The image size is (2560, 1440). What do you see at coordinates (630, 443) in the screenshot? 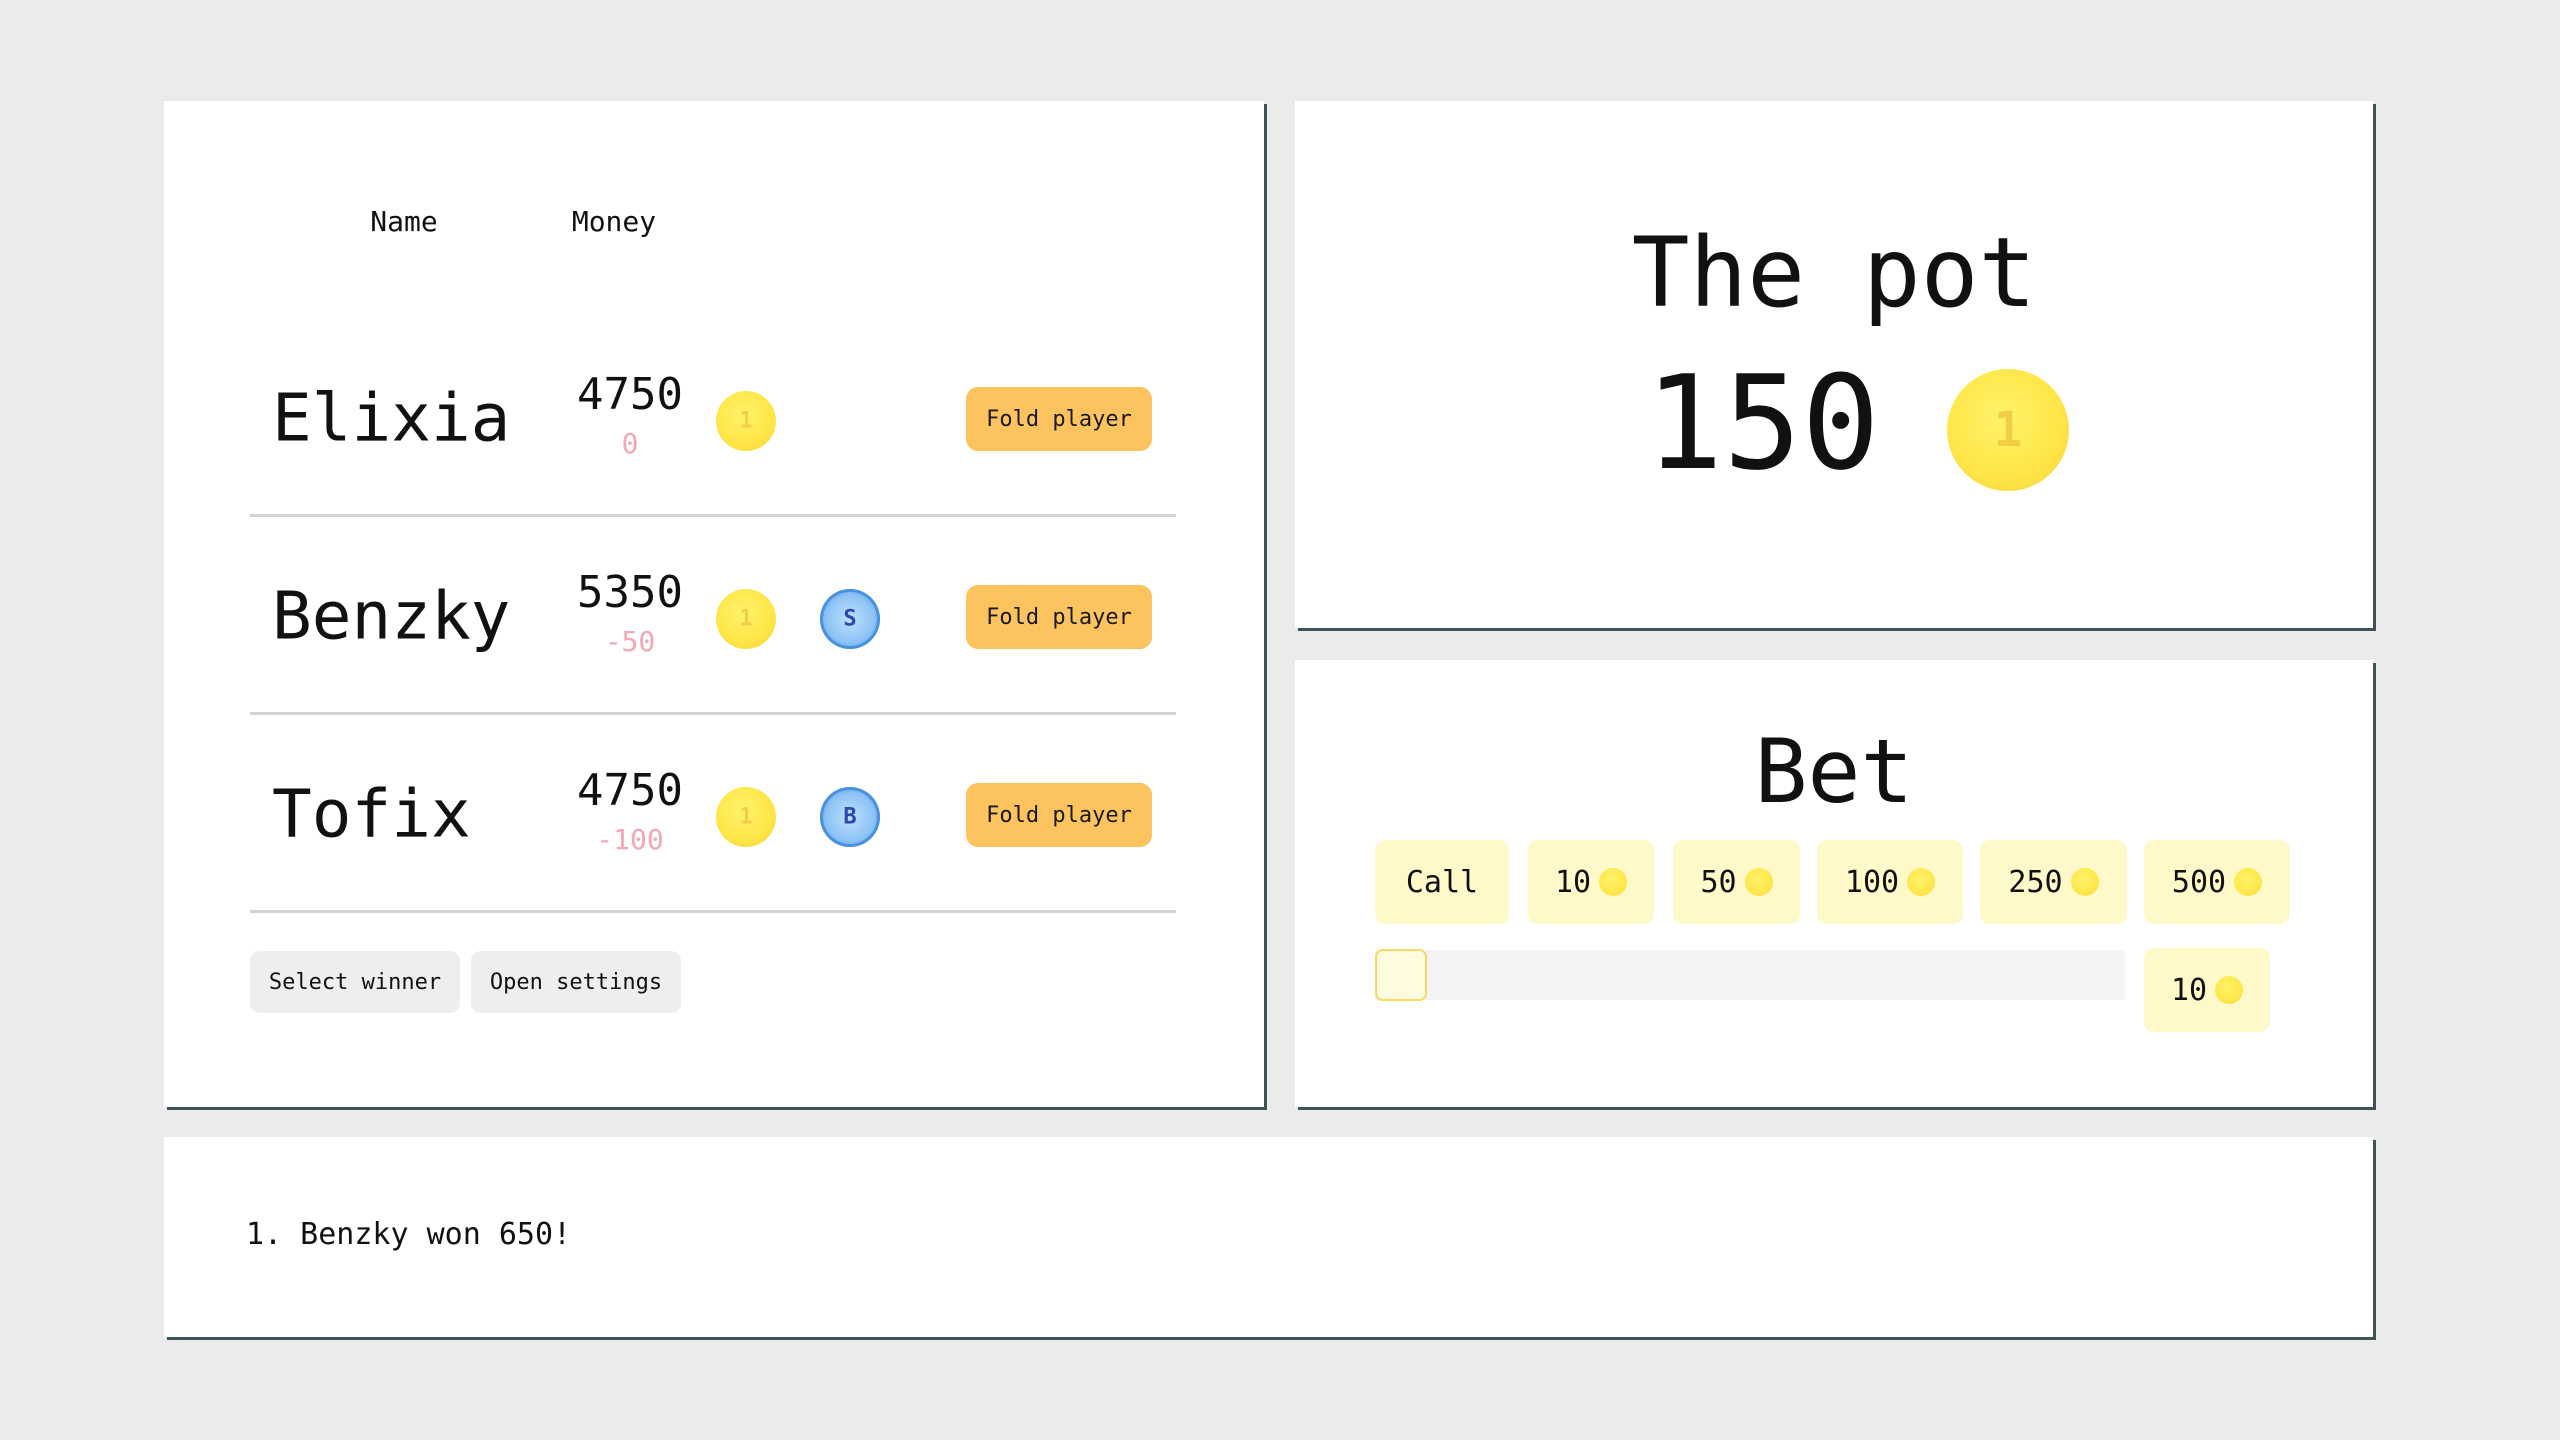
I see `player-money-delta: 0` at bounding box center [630, 443].